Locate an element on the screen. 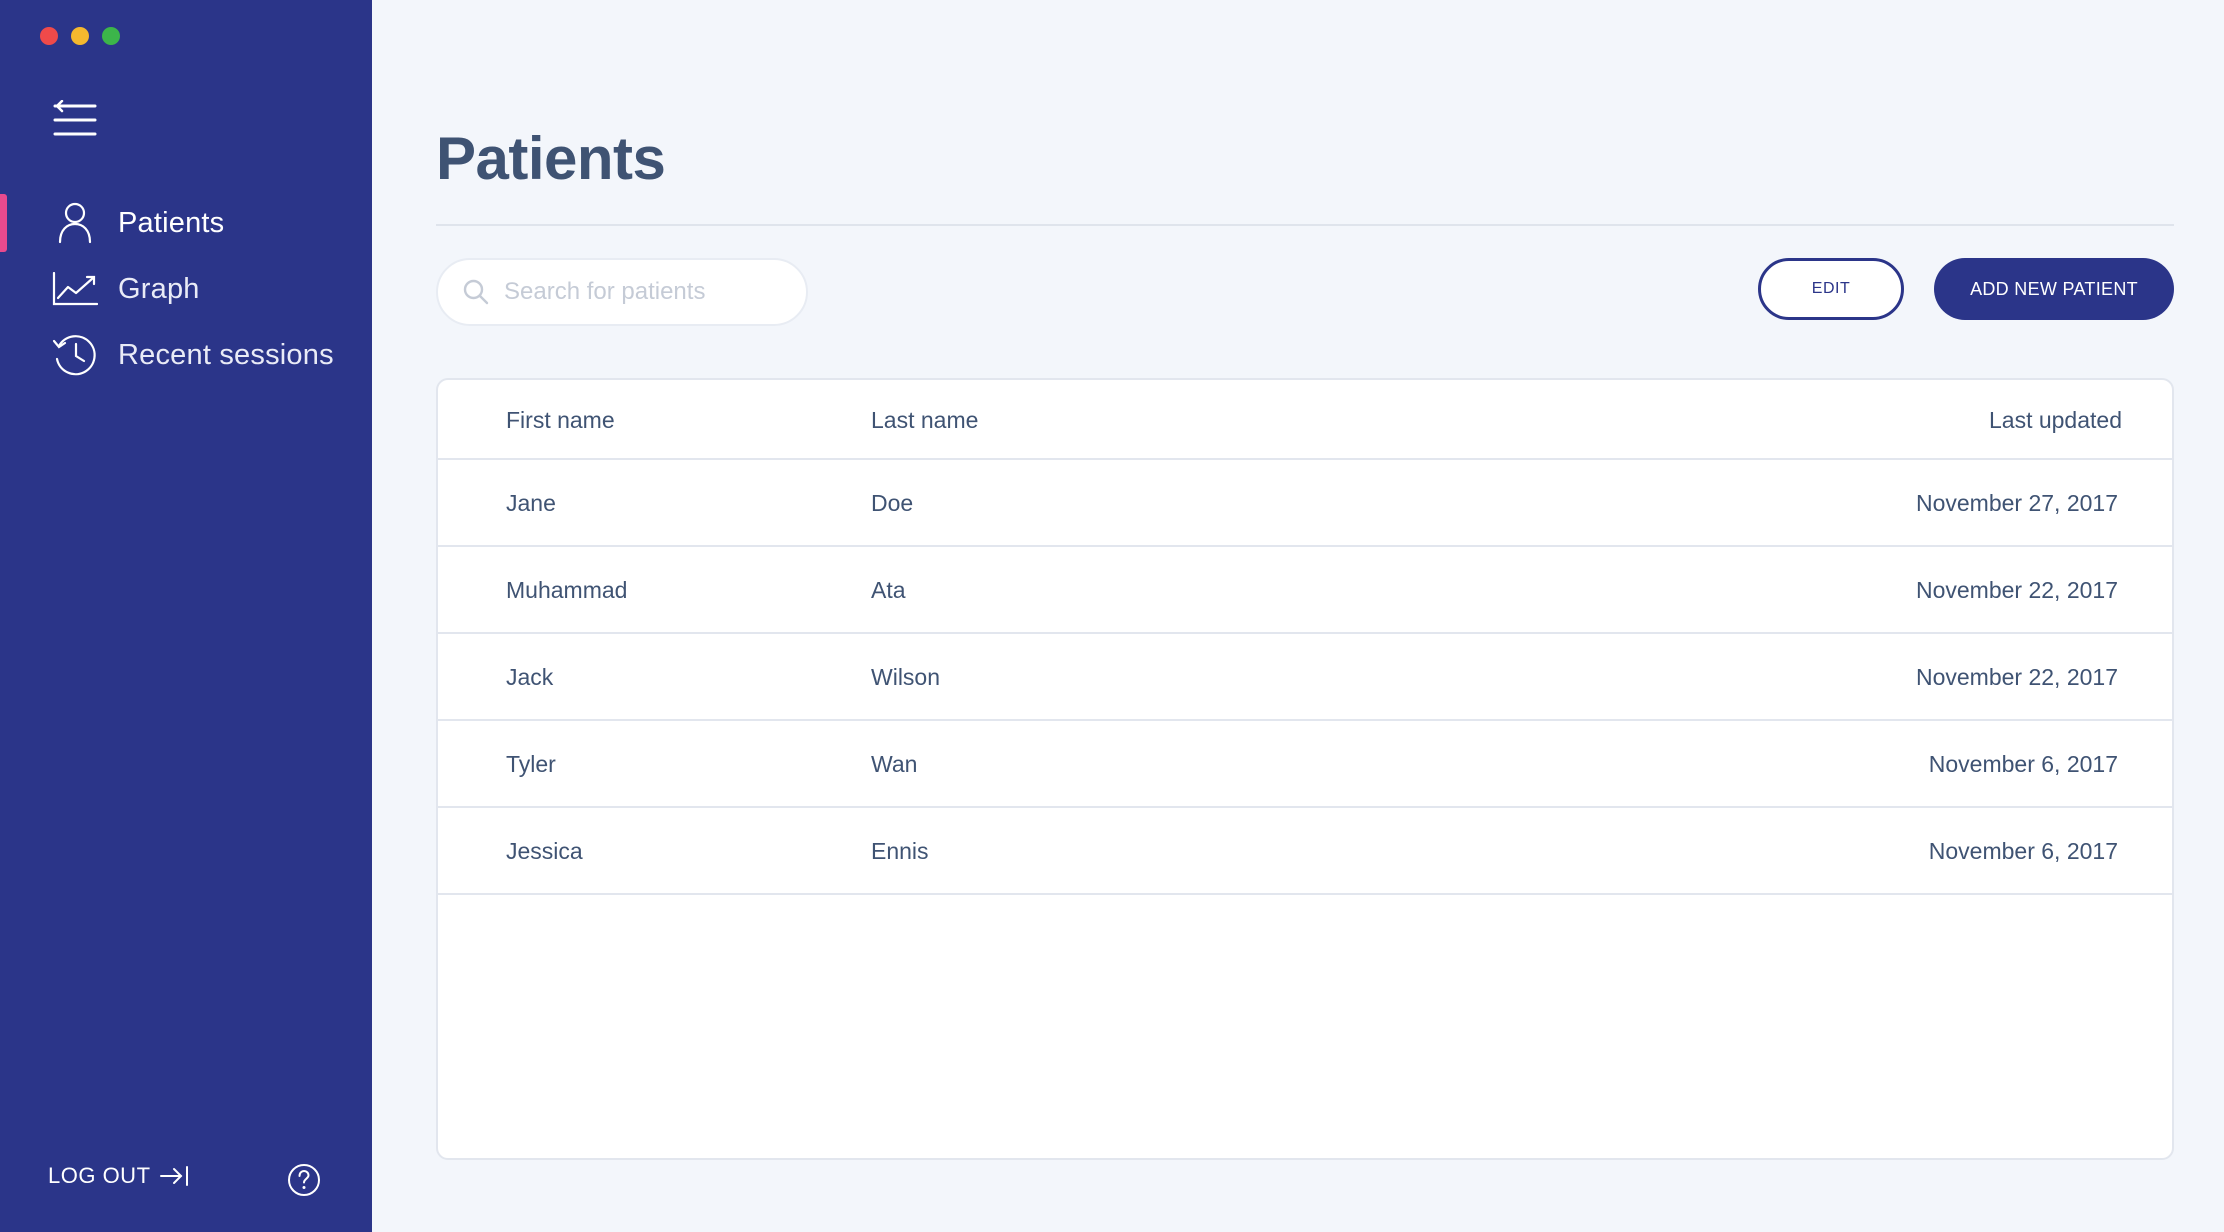 This screenshot has width=2224, height=1232. table-row: Jane Doe November 27, 2017 is located at coordinates (1305, 503).